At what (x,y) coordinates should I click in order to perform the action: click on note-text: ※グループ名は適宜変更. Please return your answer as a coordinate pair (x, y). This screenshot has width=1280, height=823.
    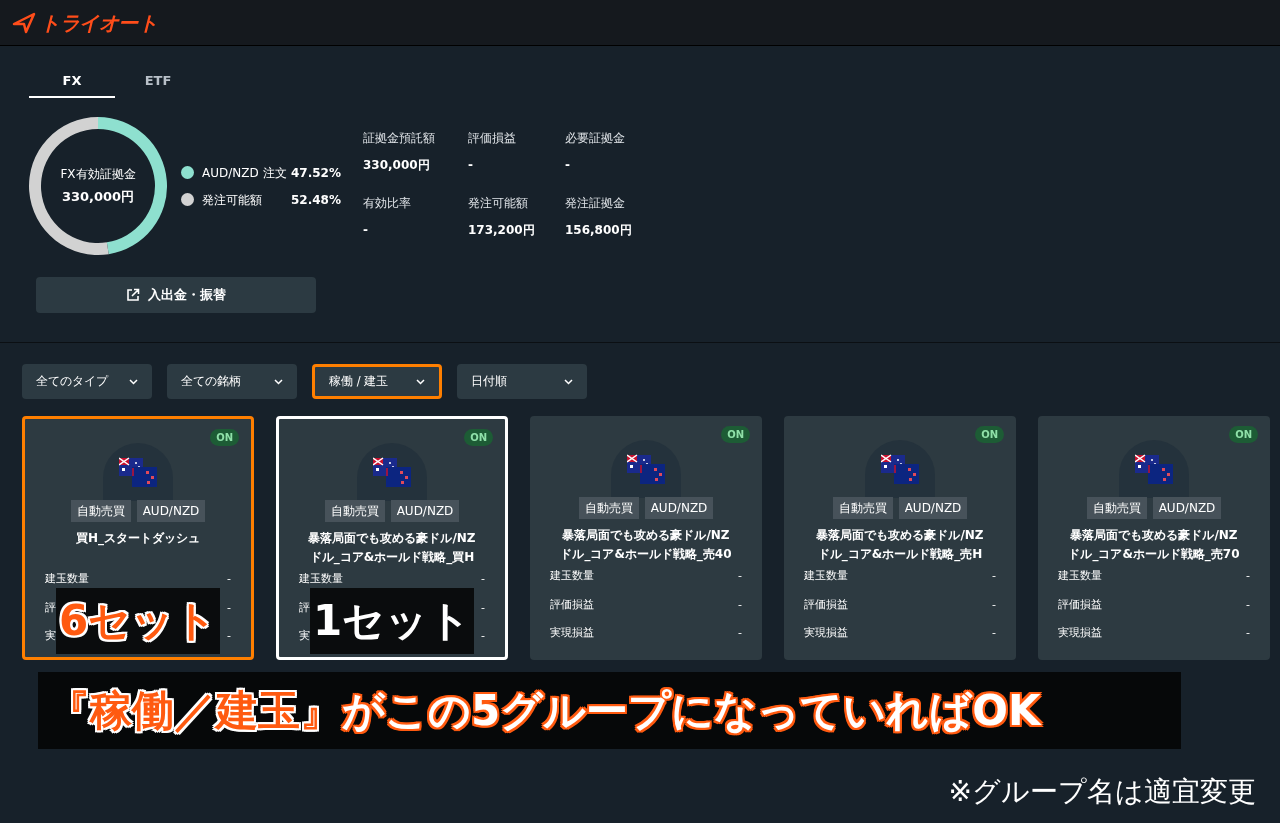
    Looking at the image, I should click on (1102, 792).